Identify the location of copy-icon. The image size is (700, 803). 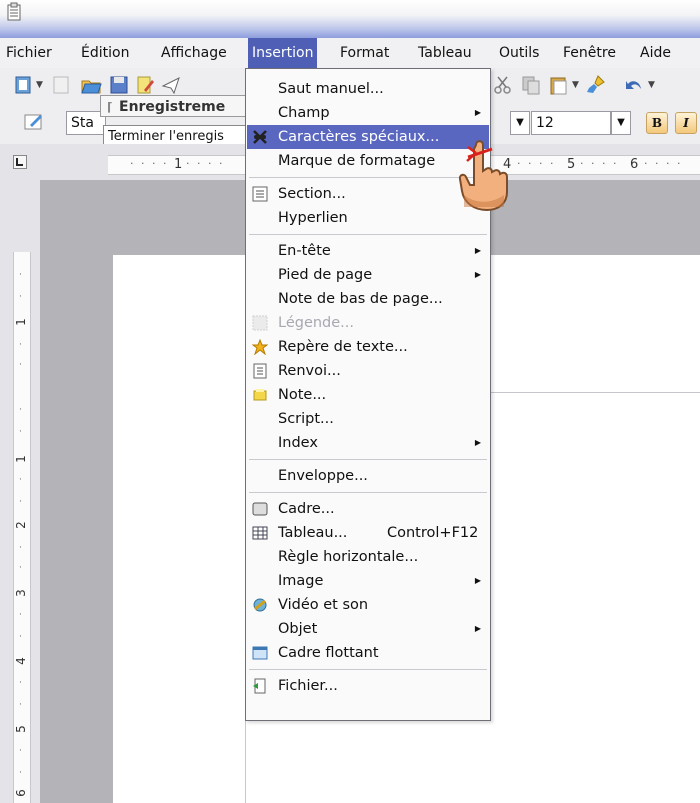
(531, 85).